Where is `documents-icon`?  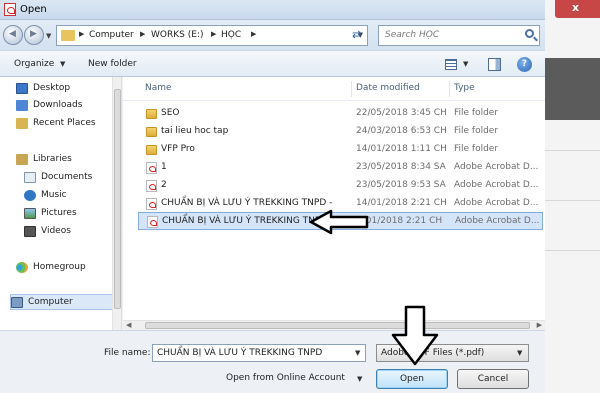
documents-icon is located at coordinates (30, 177).